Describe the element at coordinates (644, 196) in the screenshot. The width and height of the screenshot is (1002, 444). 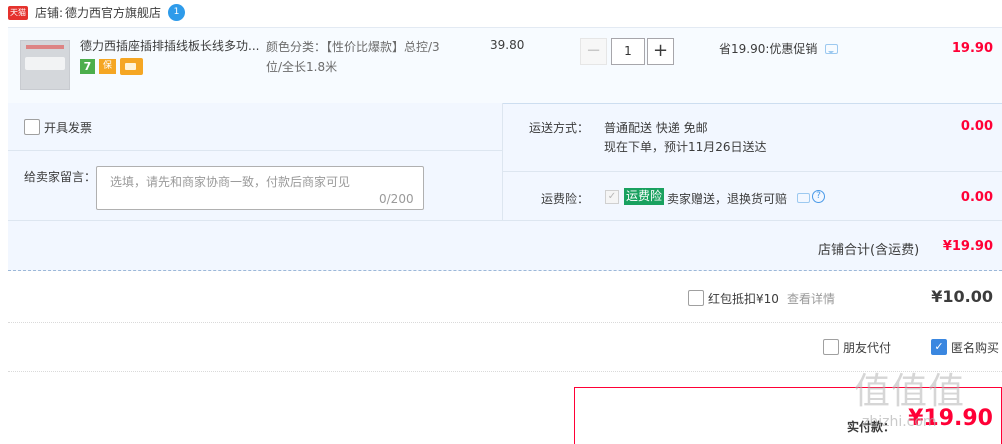
I see `insurance-tag: 运费险` at that location.